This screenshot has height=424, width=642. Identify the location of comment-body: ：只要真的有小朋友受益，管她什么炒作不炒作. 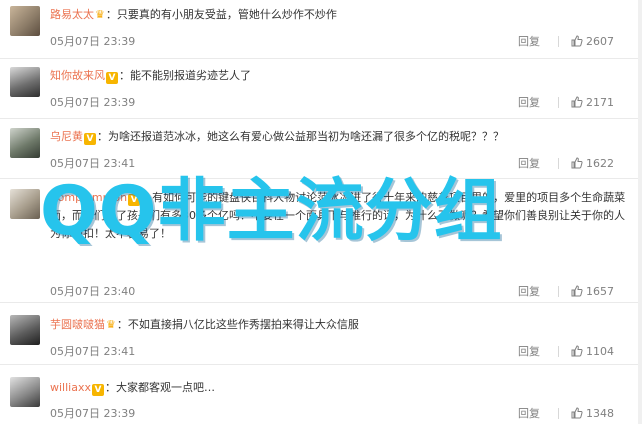
(221, 14).